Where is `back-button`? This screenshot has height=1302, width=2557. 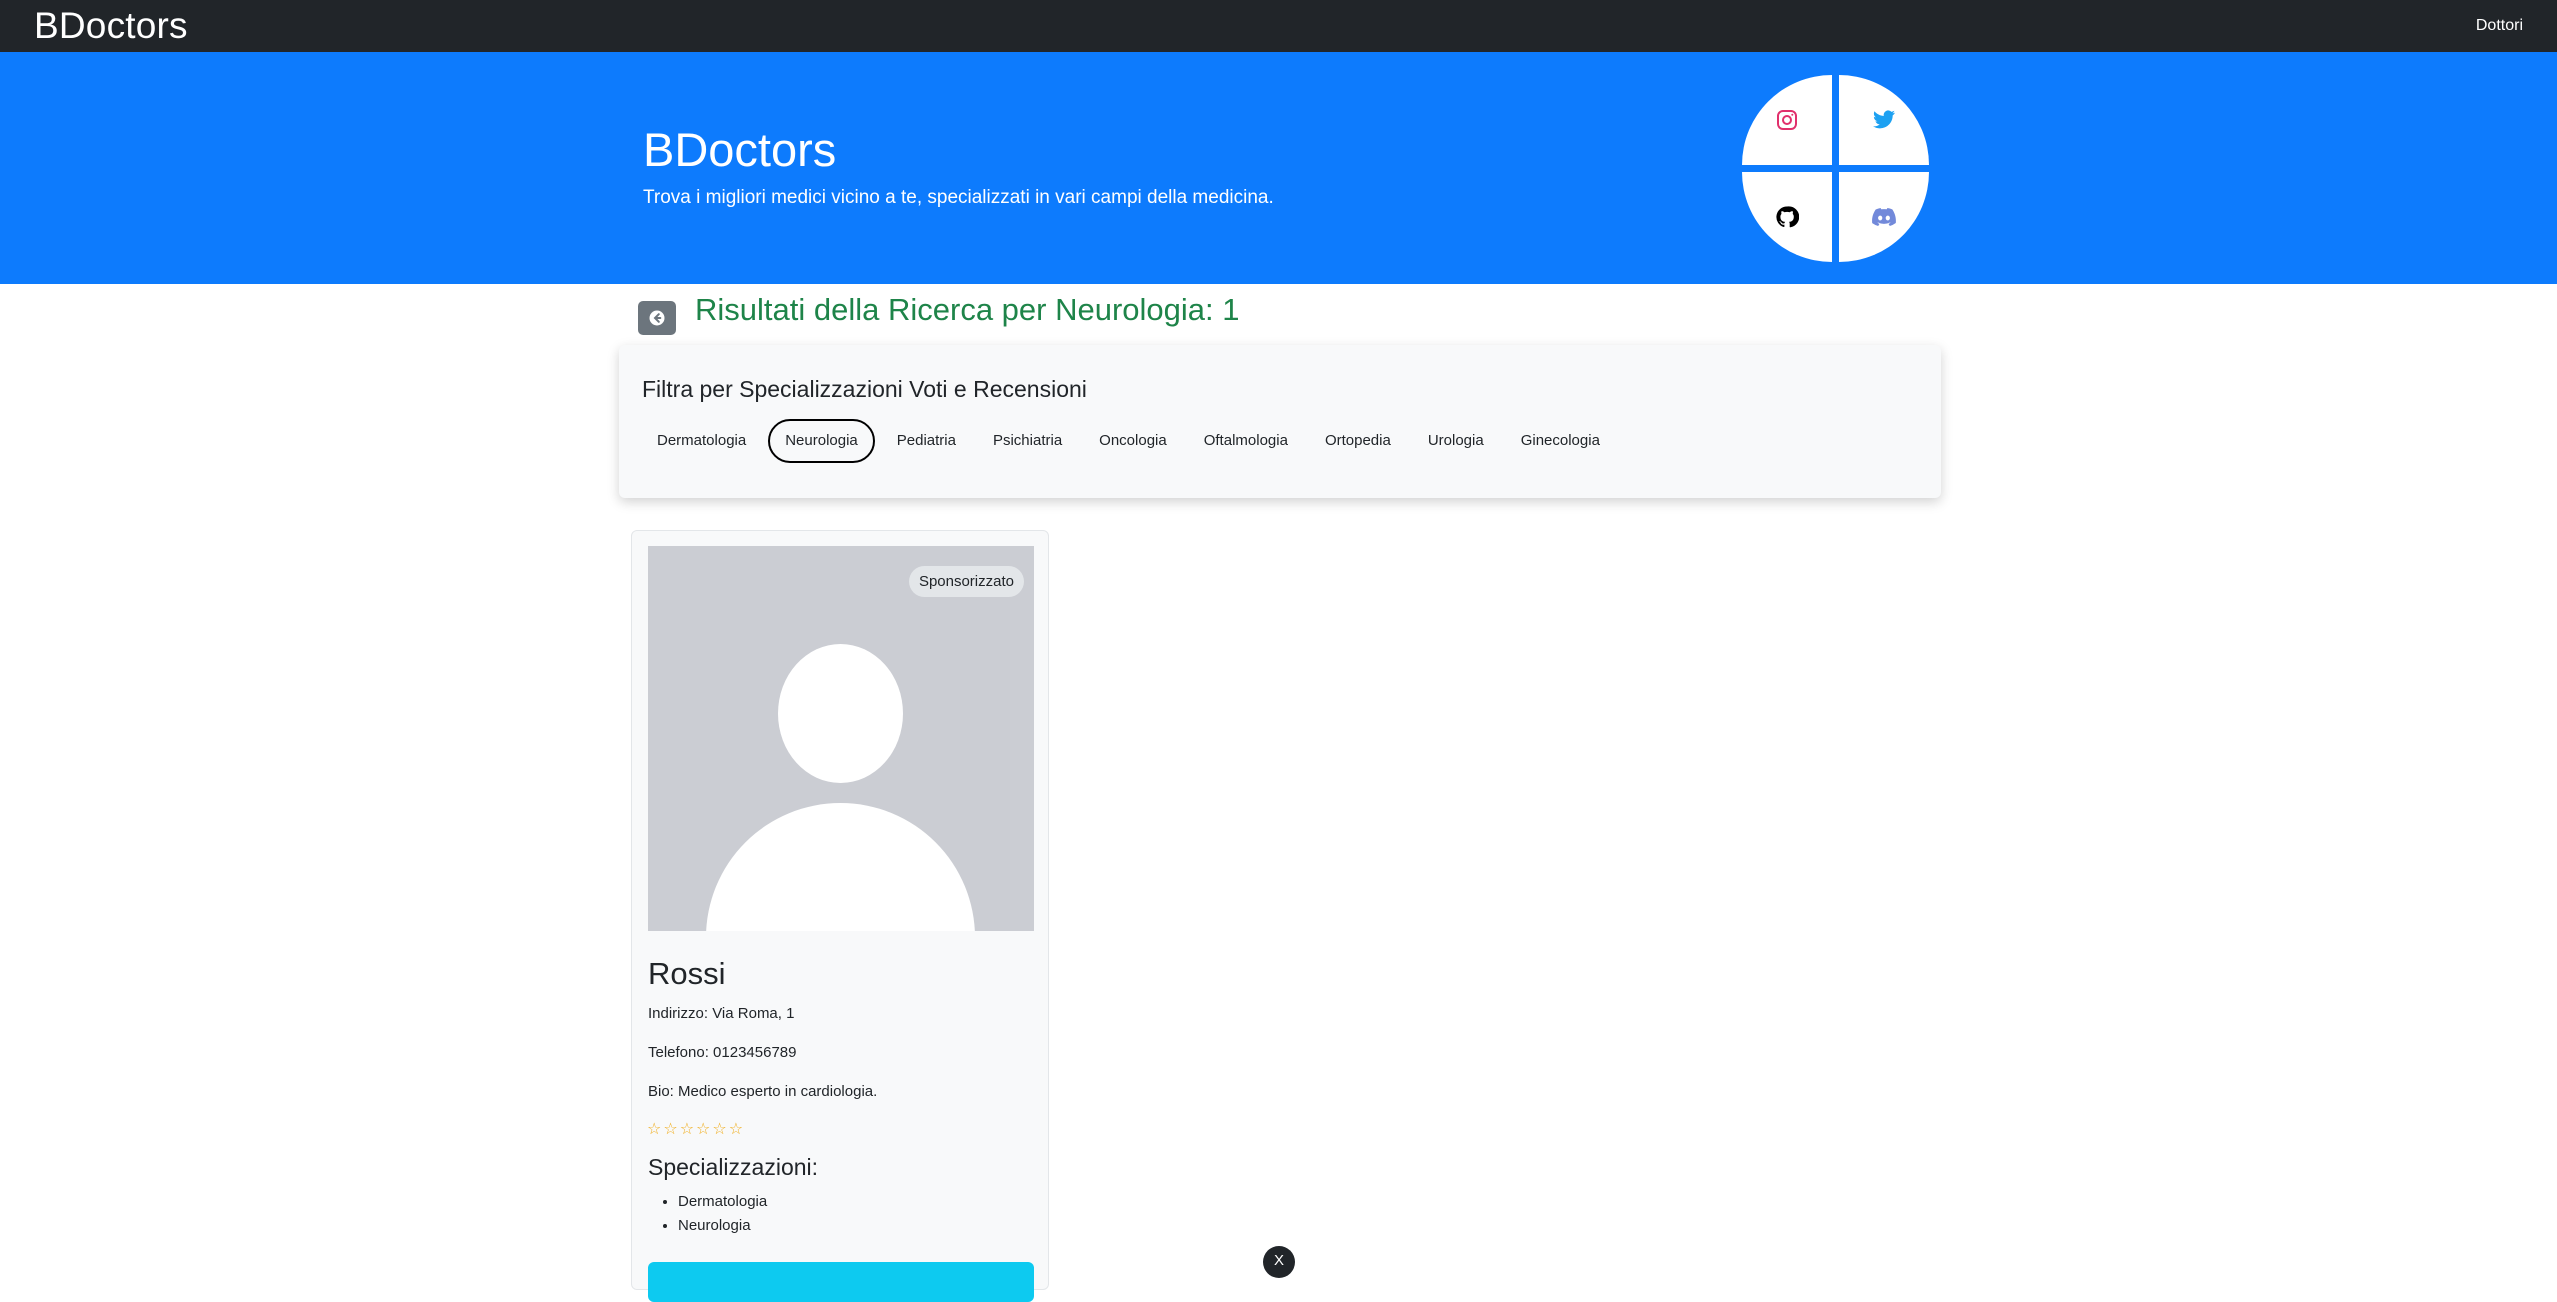 back-button is located at coordinates (657, 318).